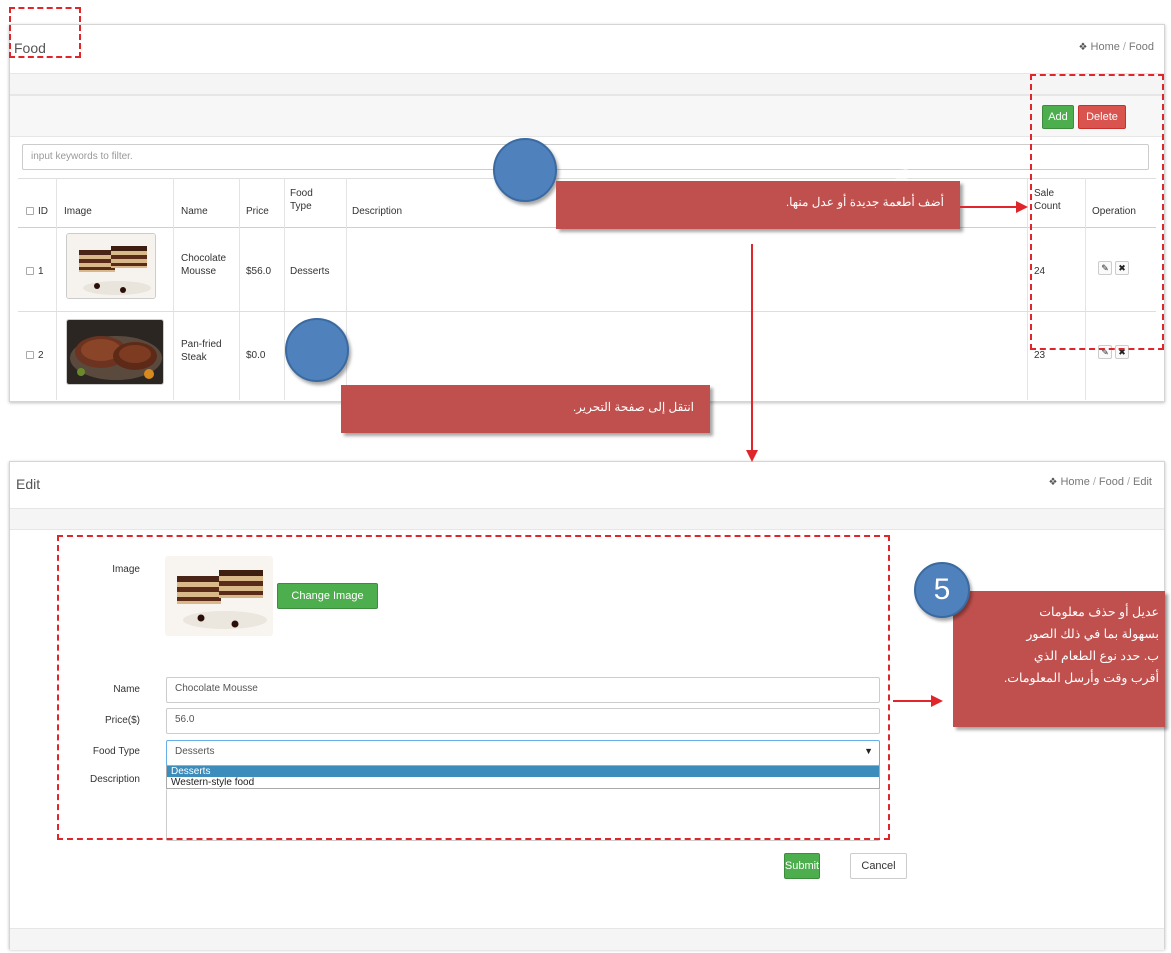  What do you see at coordinates (194, 357) in the screenshot?
I see `cell-name-line2: Steak` at bounding box center [194, 357].